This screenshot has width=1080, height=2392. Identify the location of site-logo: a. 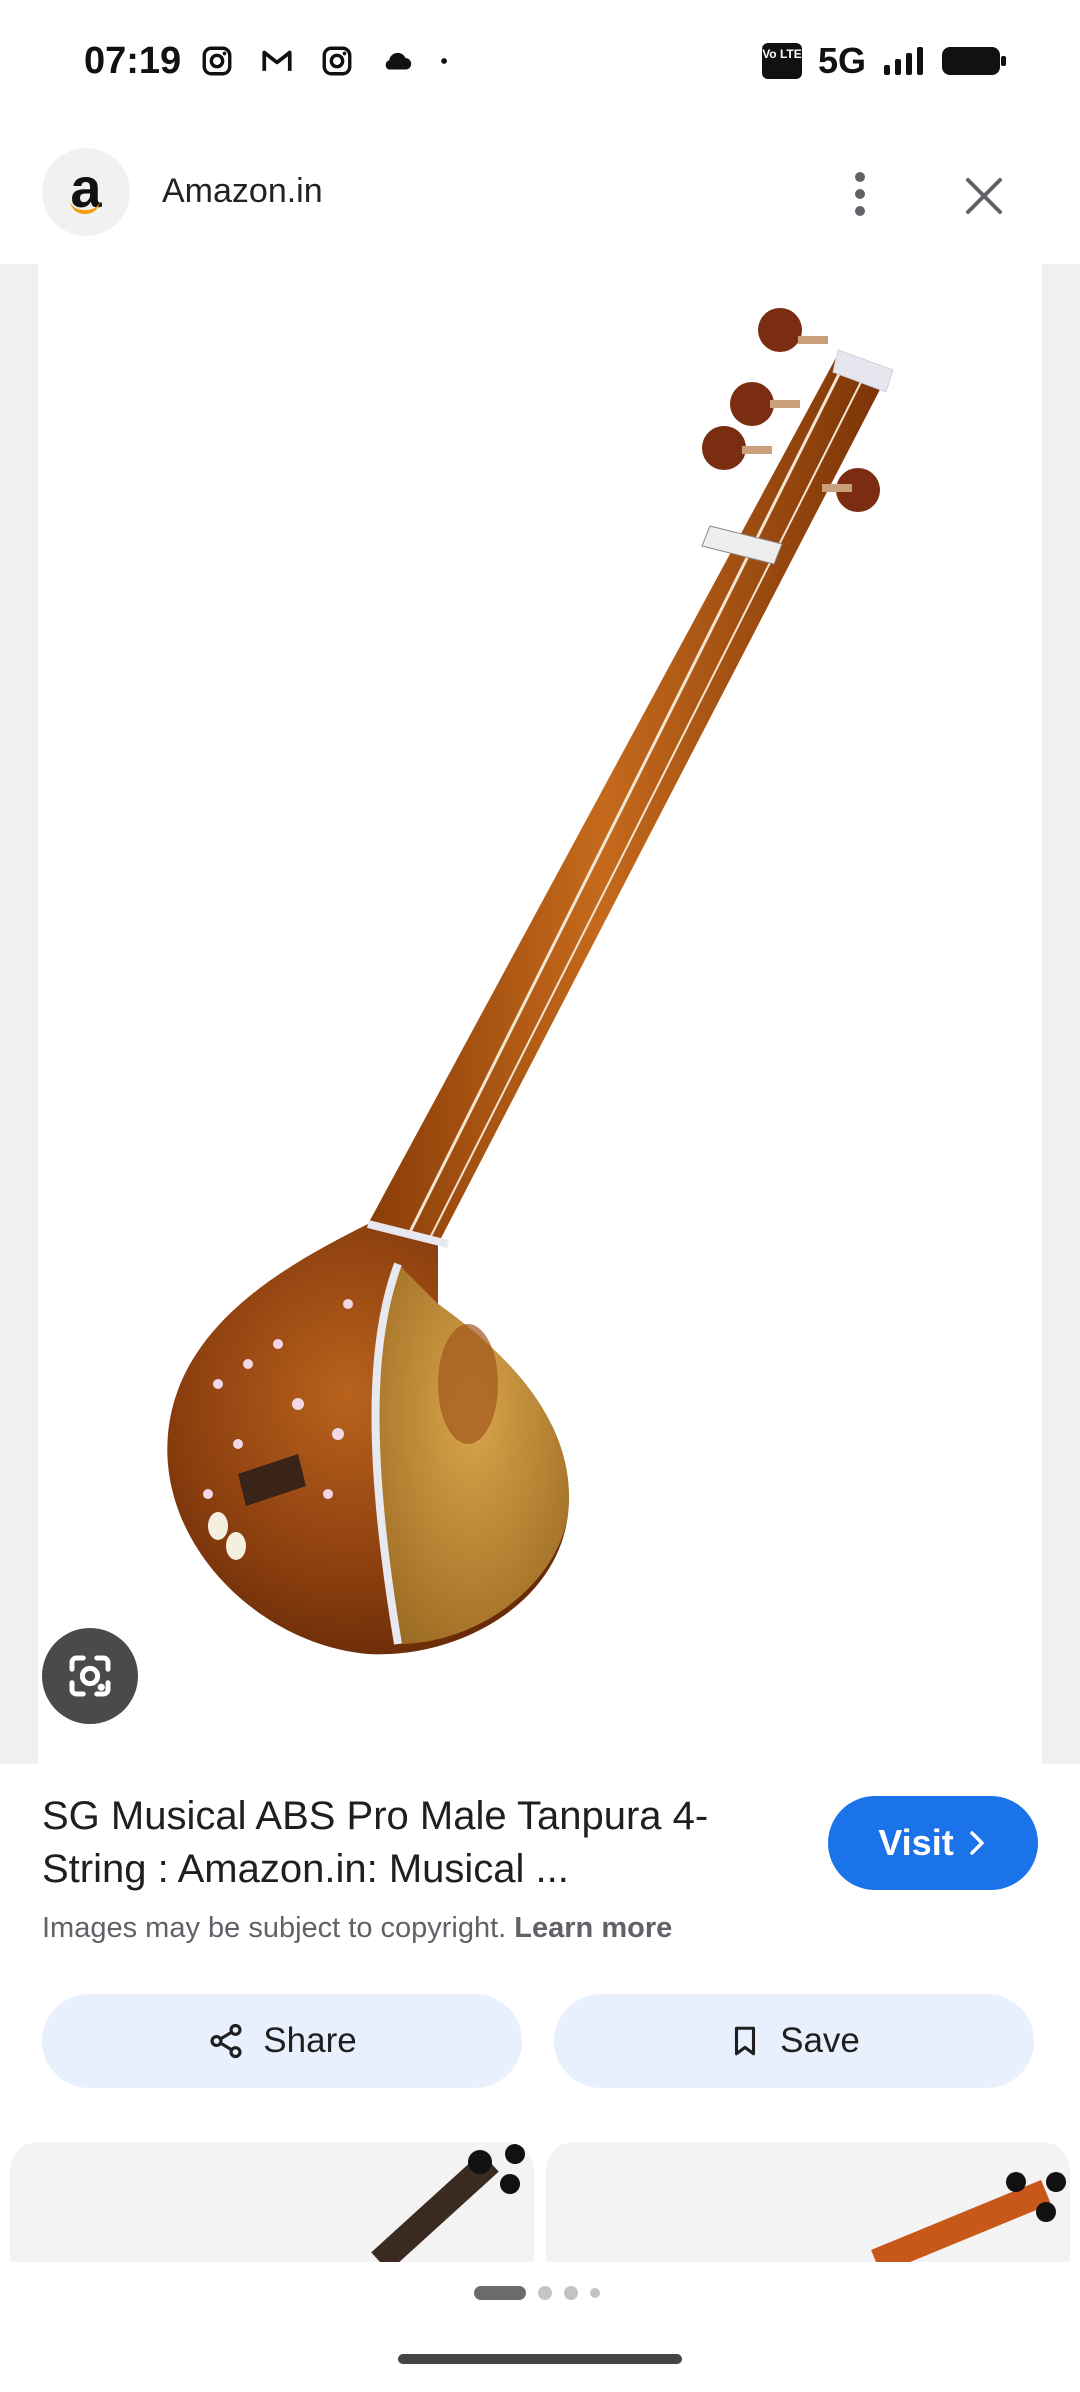
(86, 192).